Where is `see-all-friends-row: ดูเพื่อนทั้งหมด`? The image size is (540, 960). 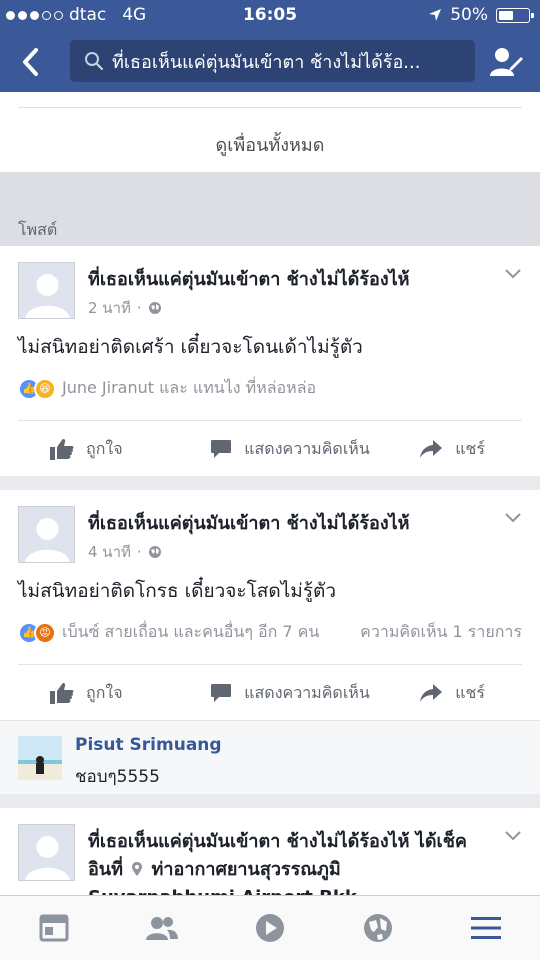 see-all-friends-row: ดูเพื่อนทั้งหมด is located at coordinates (270, 132).